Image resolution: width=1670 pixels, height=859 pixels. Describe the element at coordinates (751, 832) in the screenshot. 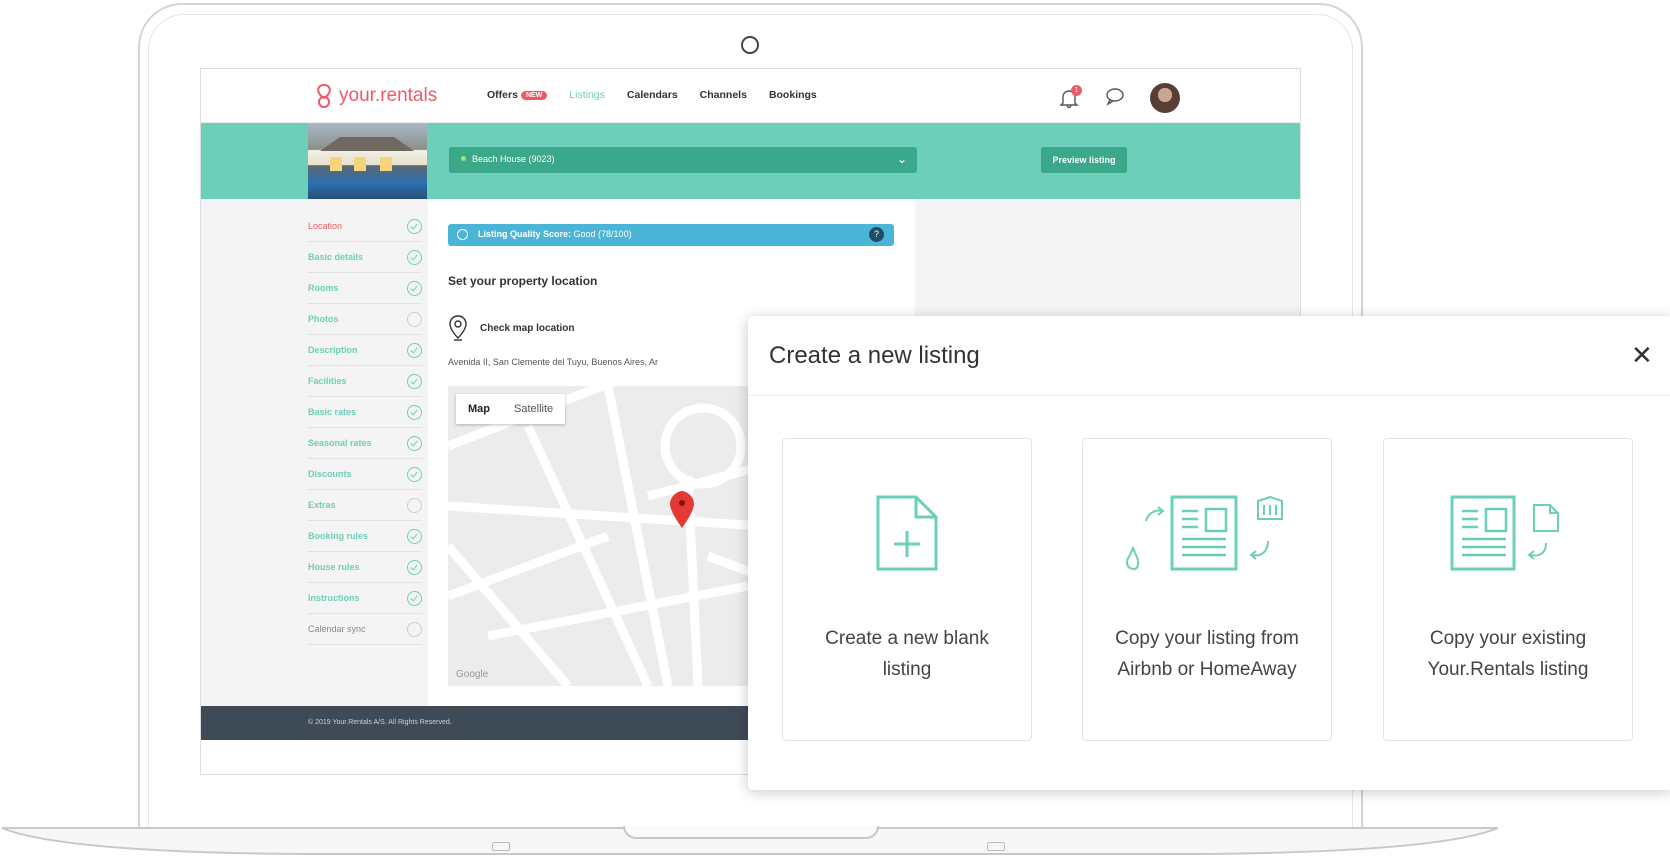

I see `laptop-notch` at that location.